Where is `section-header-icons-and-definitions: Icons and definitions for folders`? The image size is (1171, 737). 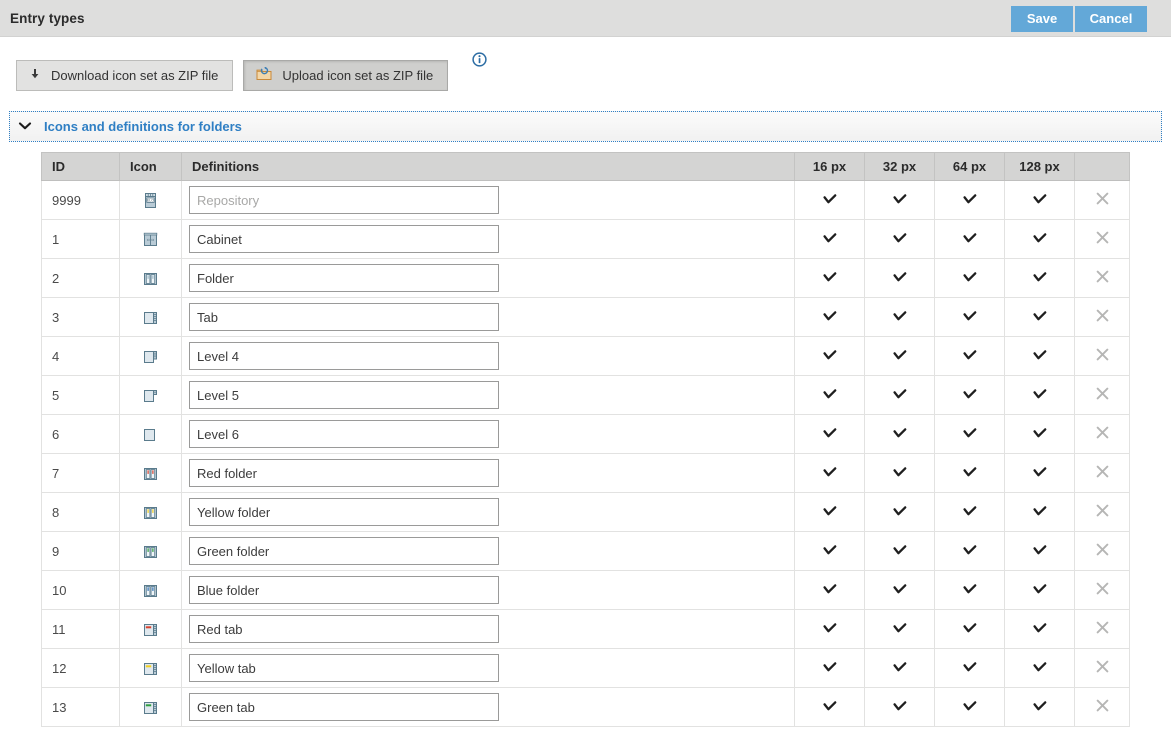
section-header-icons-and-definitions: Icons and definitions for folders is located at coordinates (585, 126).